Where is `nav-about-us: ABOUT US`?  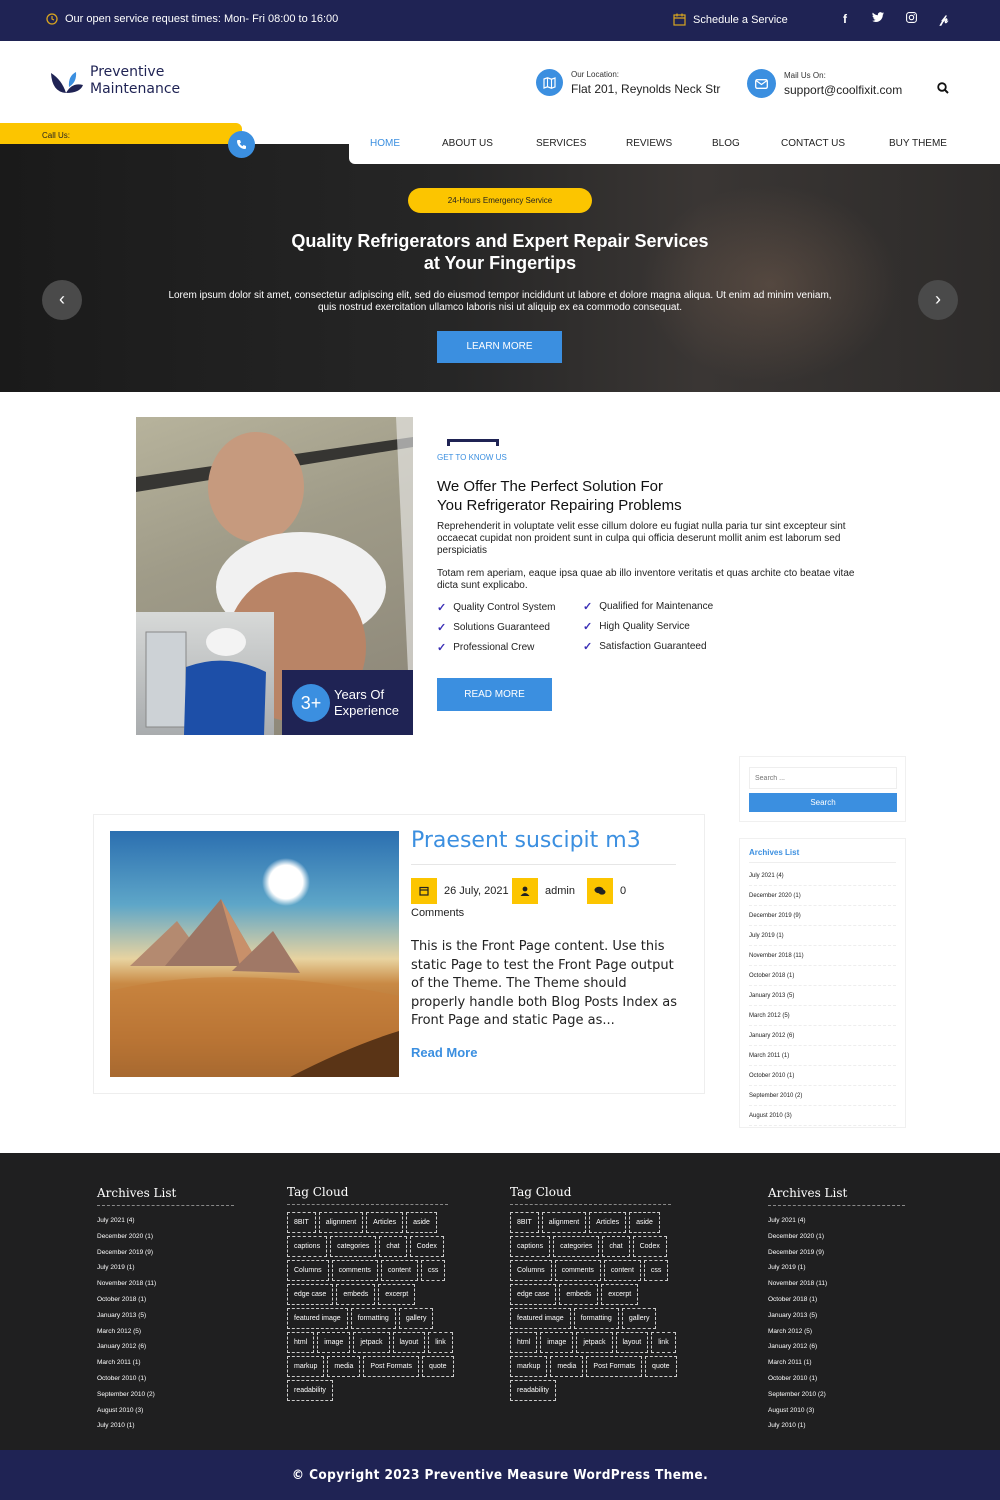 nav-about-us: ABOUT US is located at coordinates (467, 143).